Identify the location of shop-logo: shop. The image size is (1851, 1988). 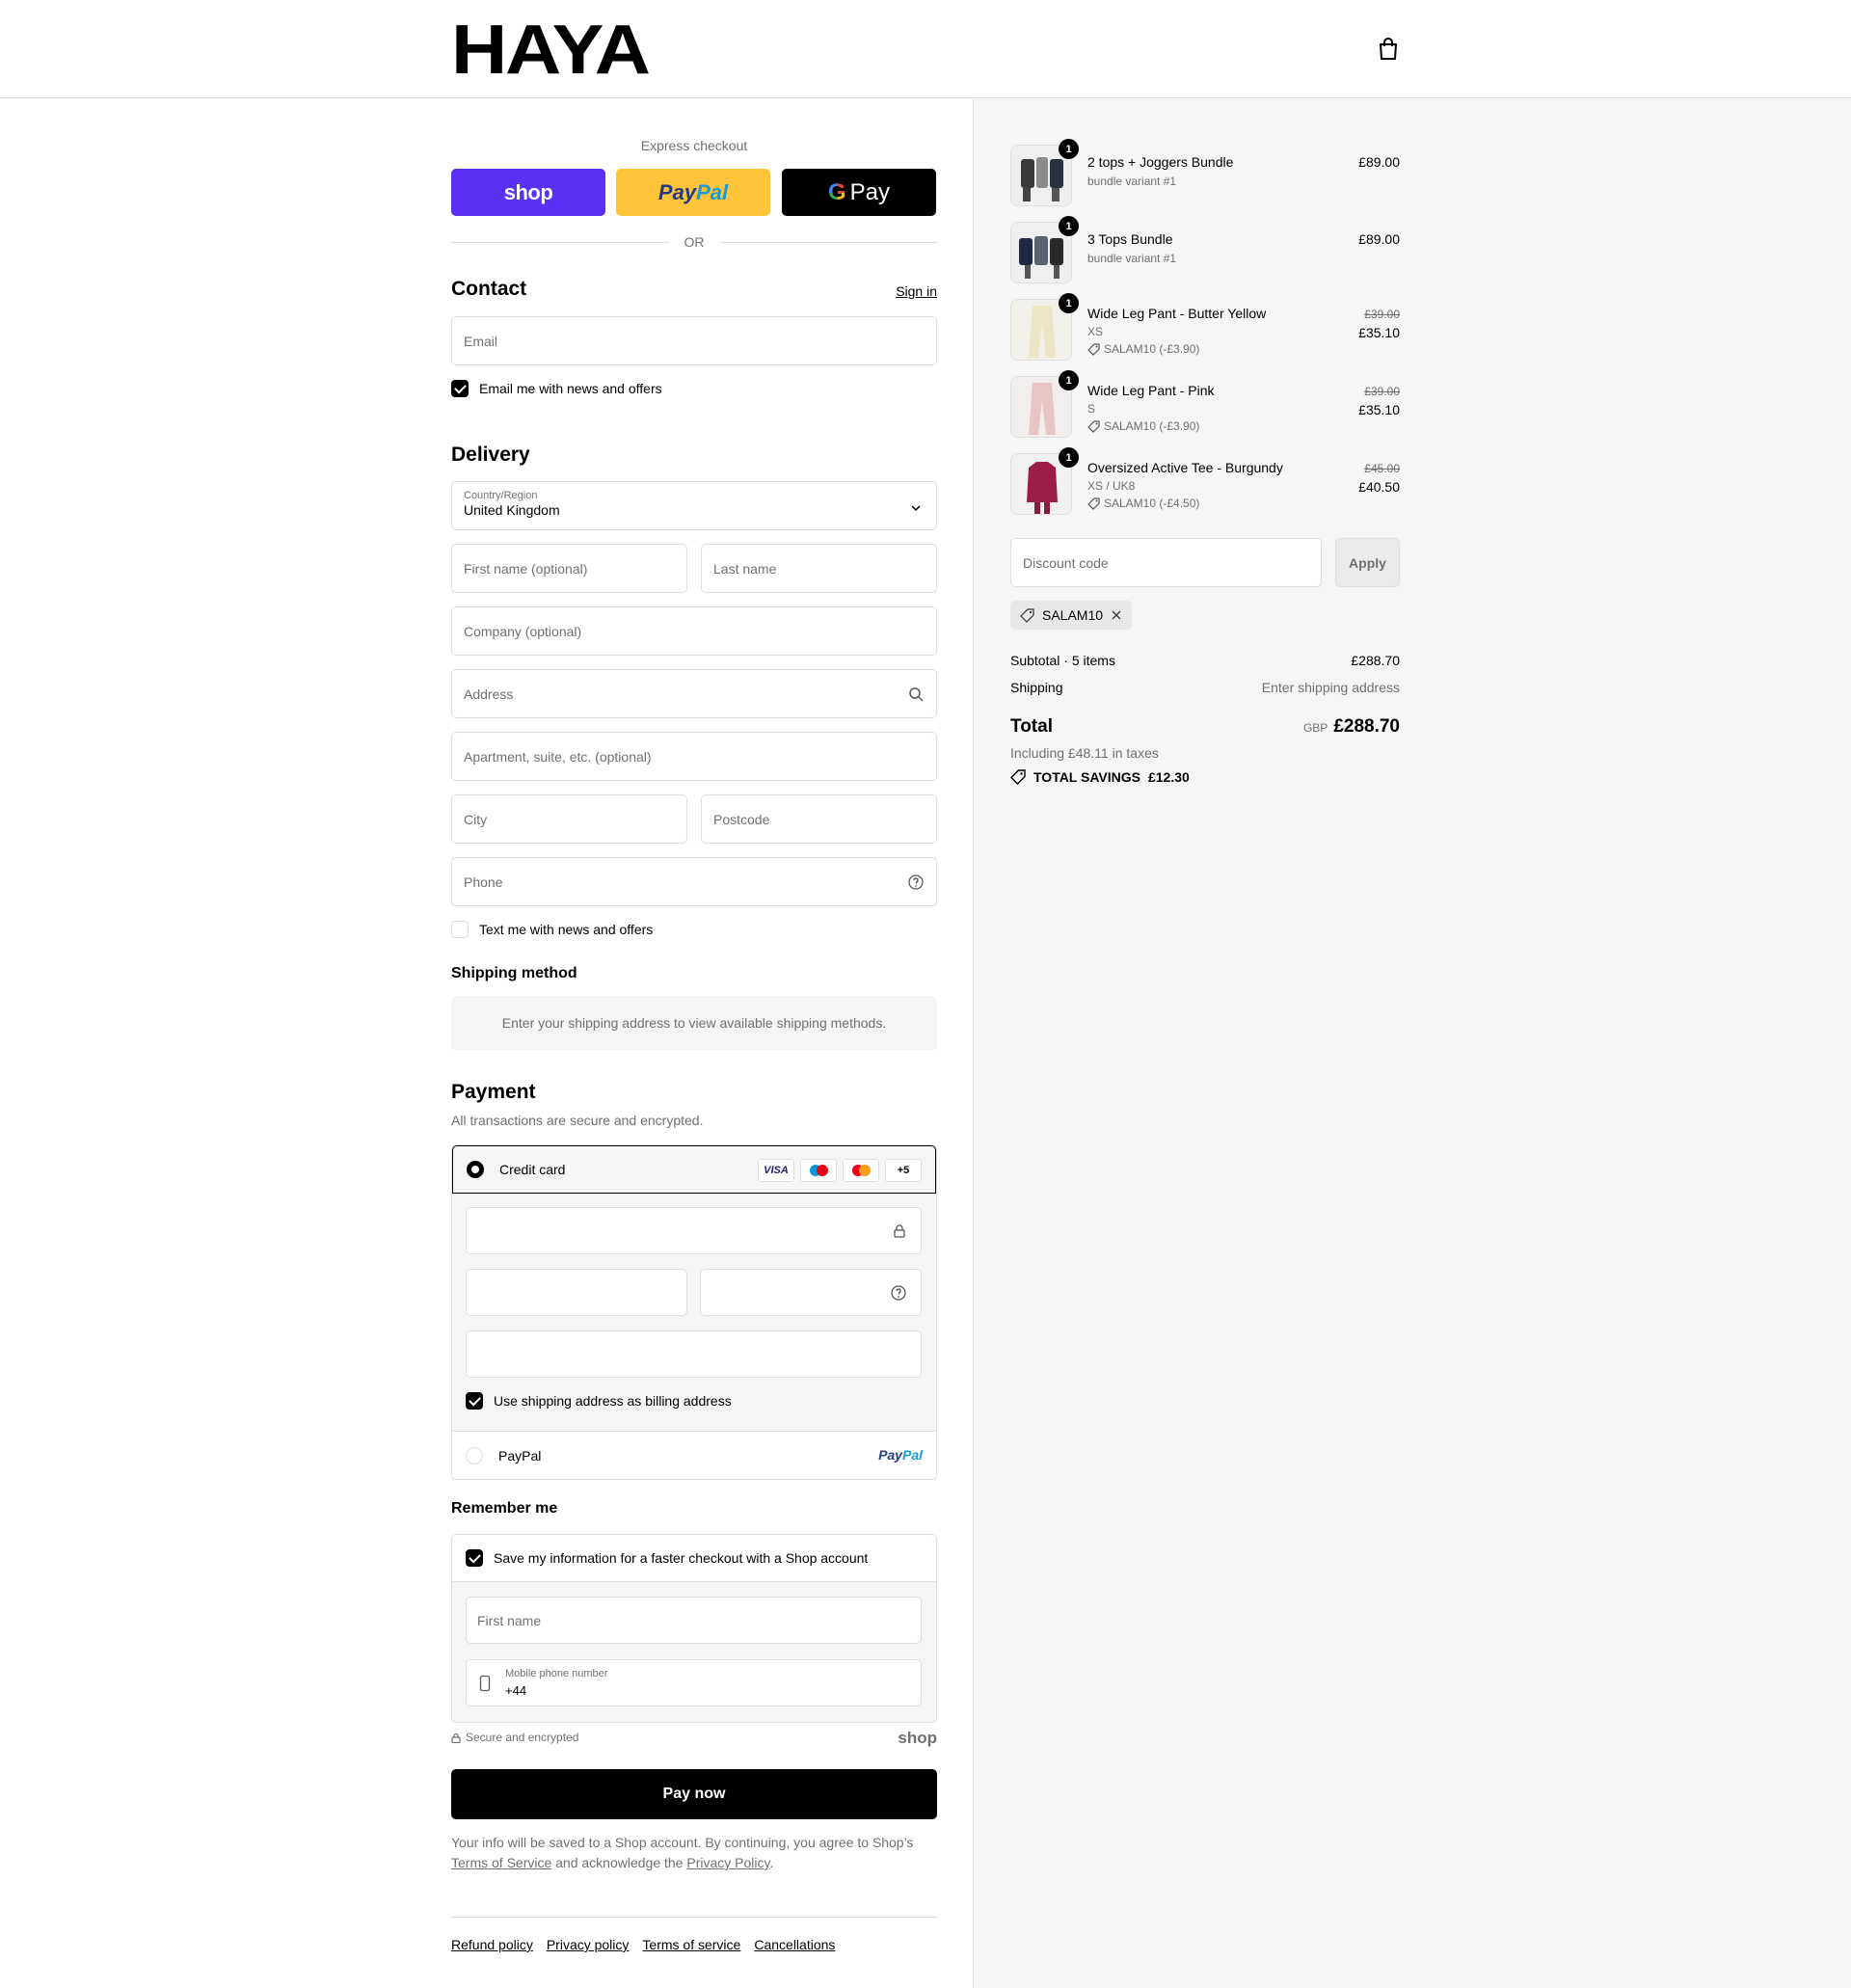
(528, 191).